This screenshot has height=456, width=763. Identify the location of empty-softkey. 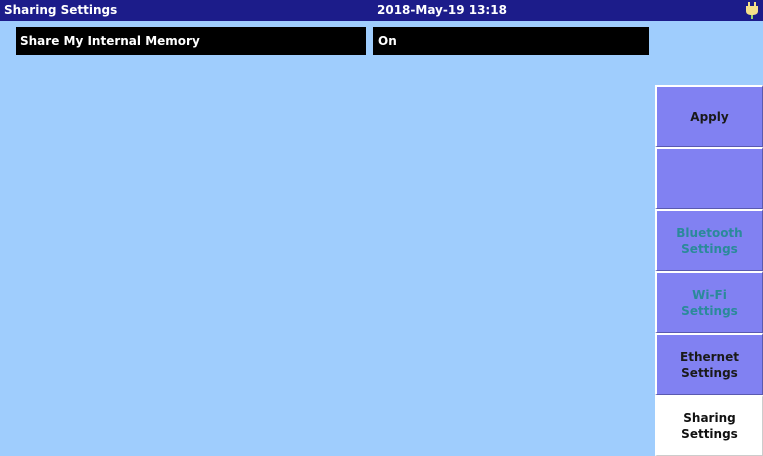
(709, 178).